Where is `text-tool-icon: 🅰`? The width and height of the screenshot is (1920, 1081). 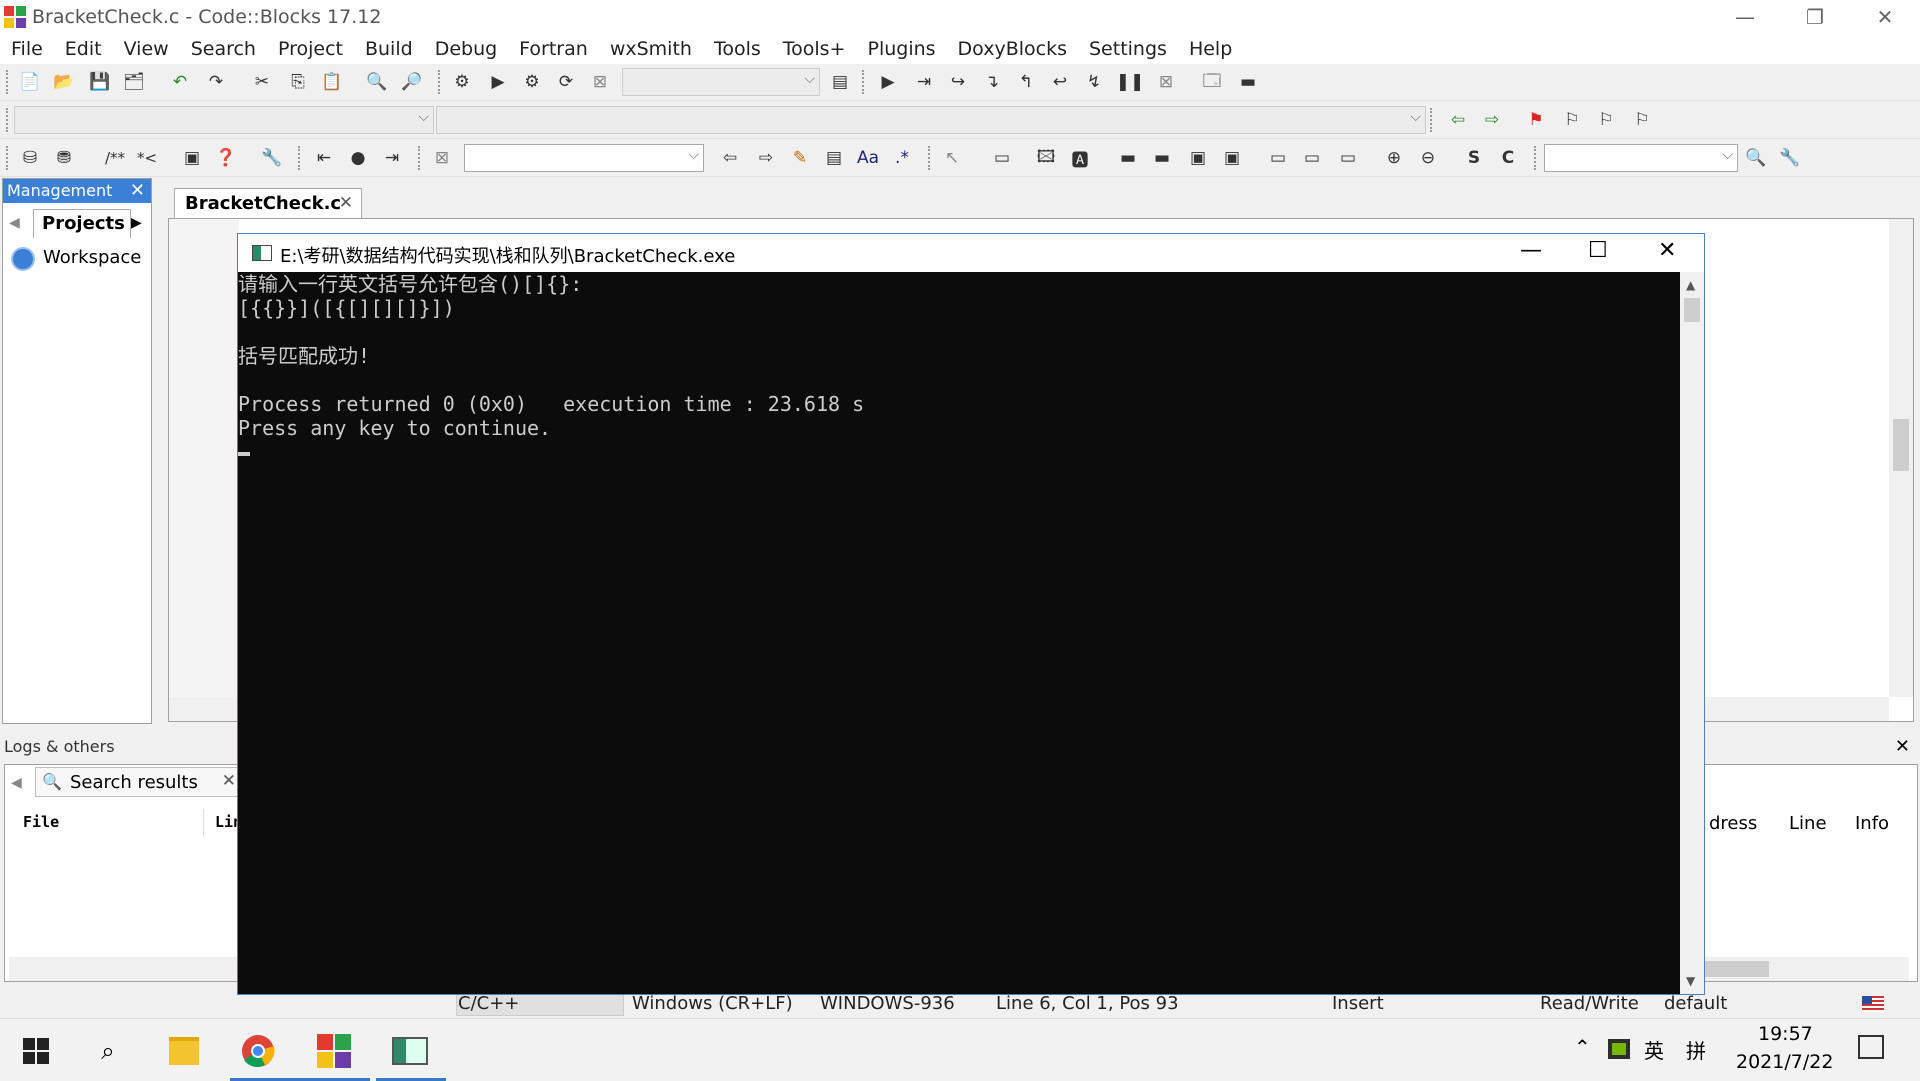 text-tool-icon: 🅰 is located at coordinates (1080, 159).